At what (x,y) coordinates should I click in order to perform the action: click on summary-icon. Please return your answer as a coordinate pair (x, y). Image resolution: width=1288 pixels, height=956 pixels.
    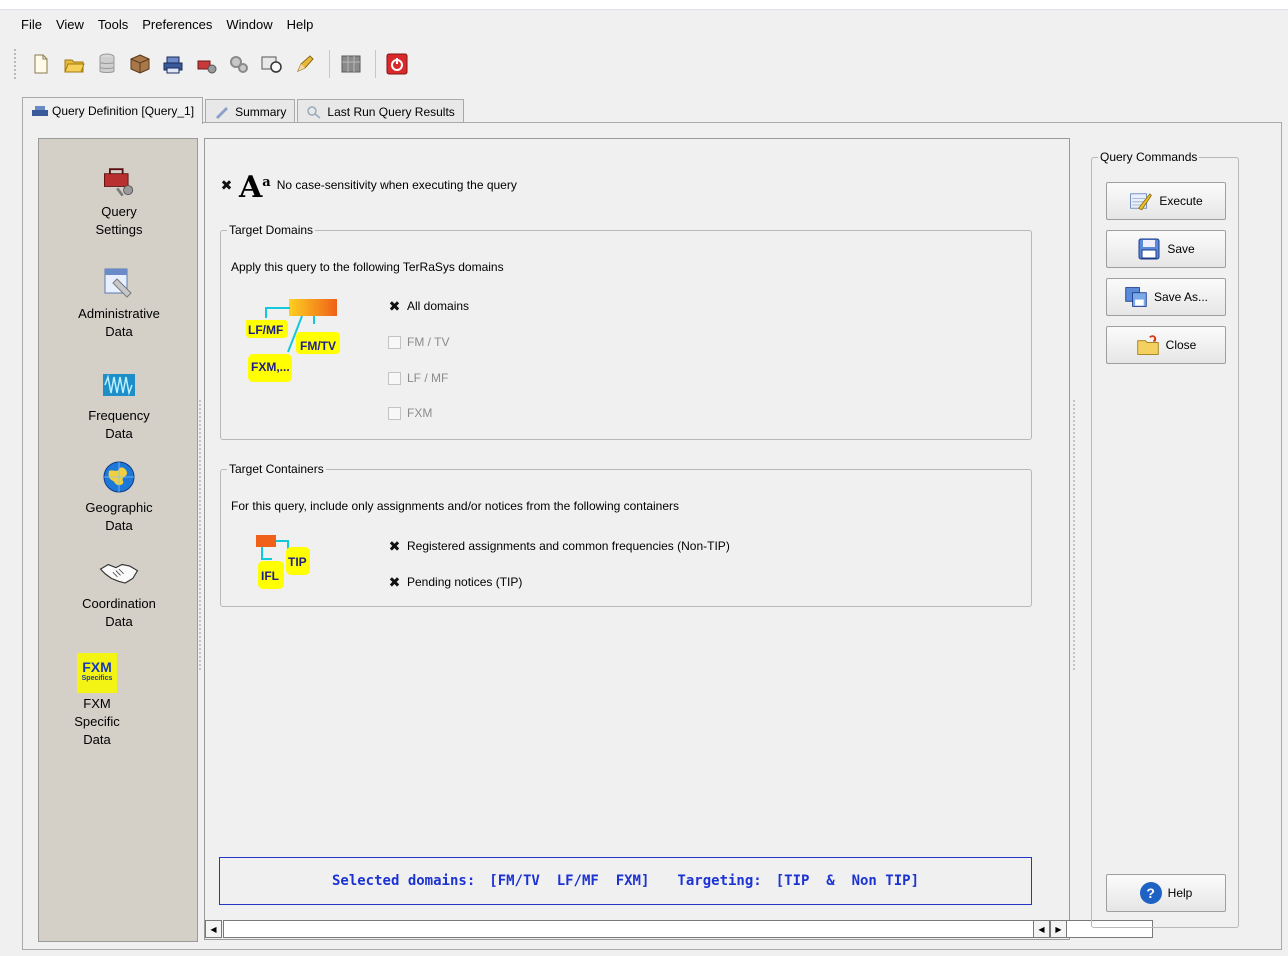
    Looking at the image, I should click on (222, 112).